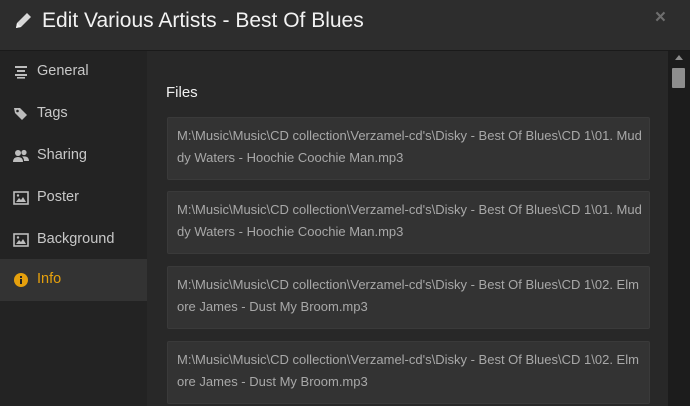 The width and height of the screenshot is (690, 406). I want to click on tags-icon, so click(20, 114).